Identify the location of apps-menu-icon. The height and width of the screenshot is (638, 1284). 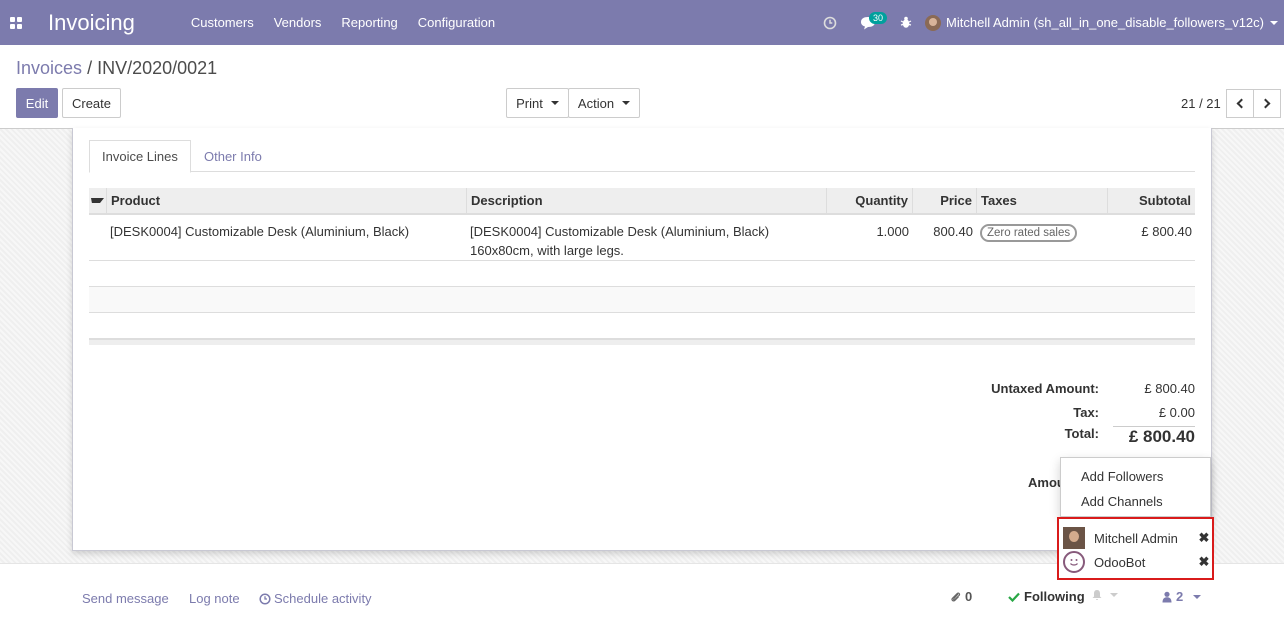
(16, 22).